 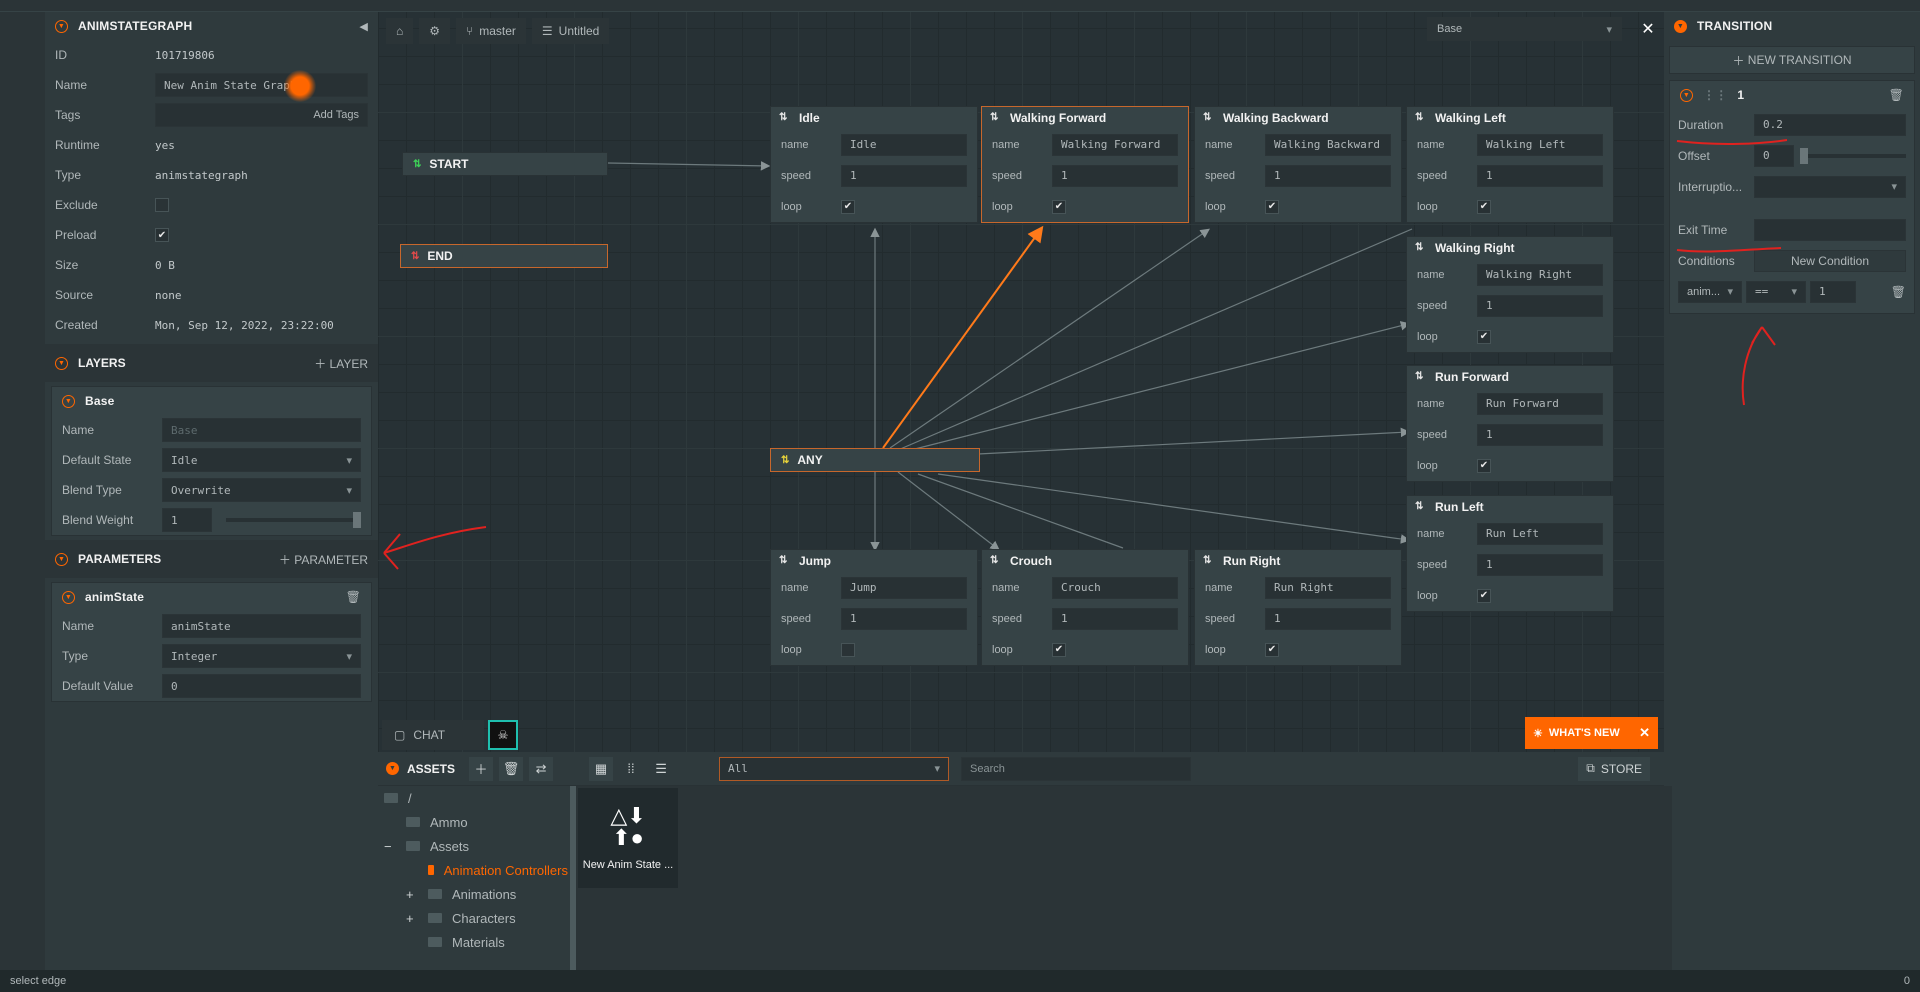 I want to click on store-button: ⧉ STORE, so click(x=1614, y=768).